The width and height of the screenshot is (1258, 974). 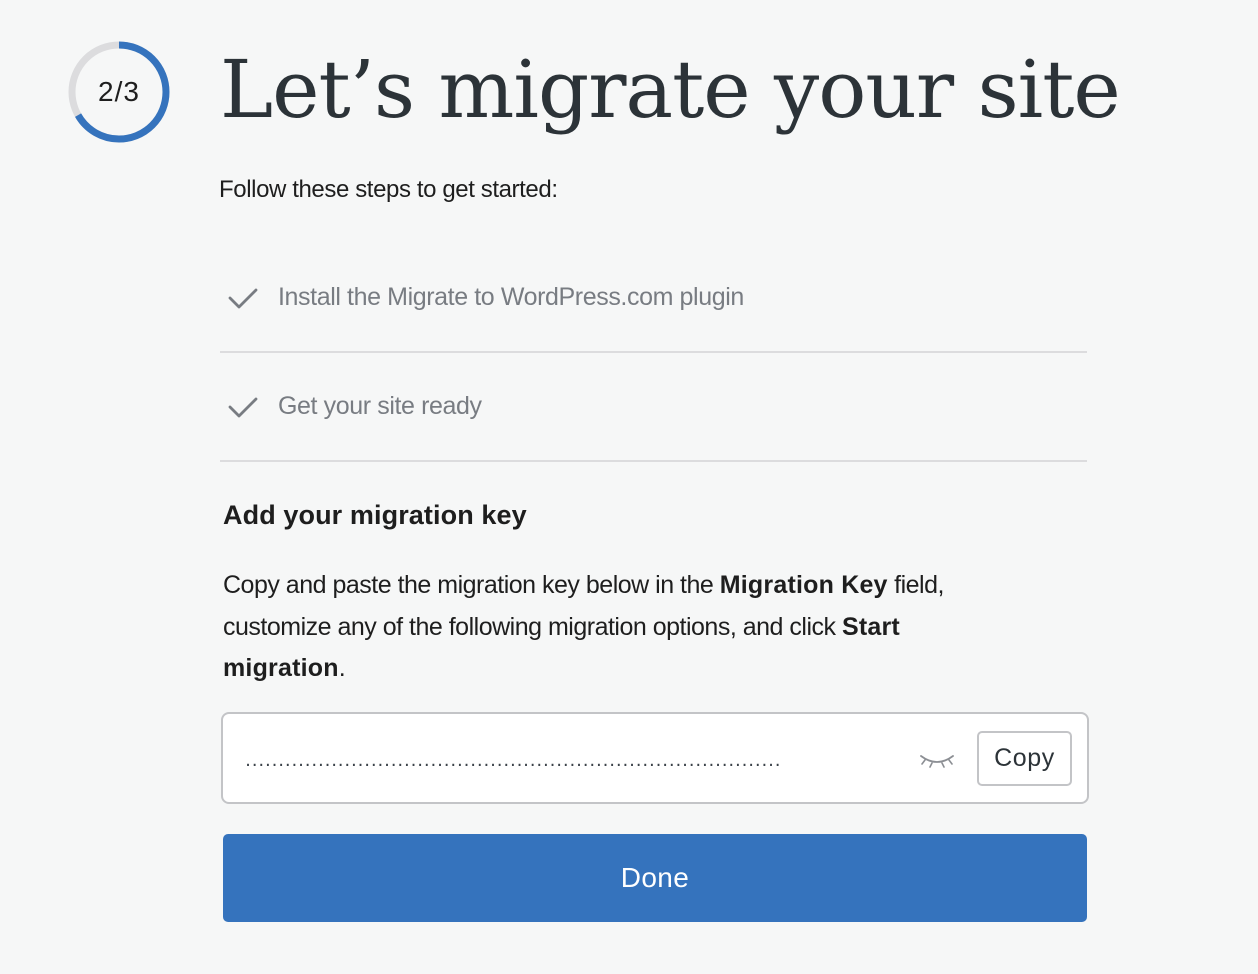 What do you see at coordinates (1024, 758) in the screenshot?
I see `copy-button: Copy` at bounding box center [1024, 758].